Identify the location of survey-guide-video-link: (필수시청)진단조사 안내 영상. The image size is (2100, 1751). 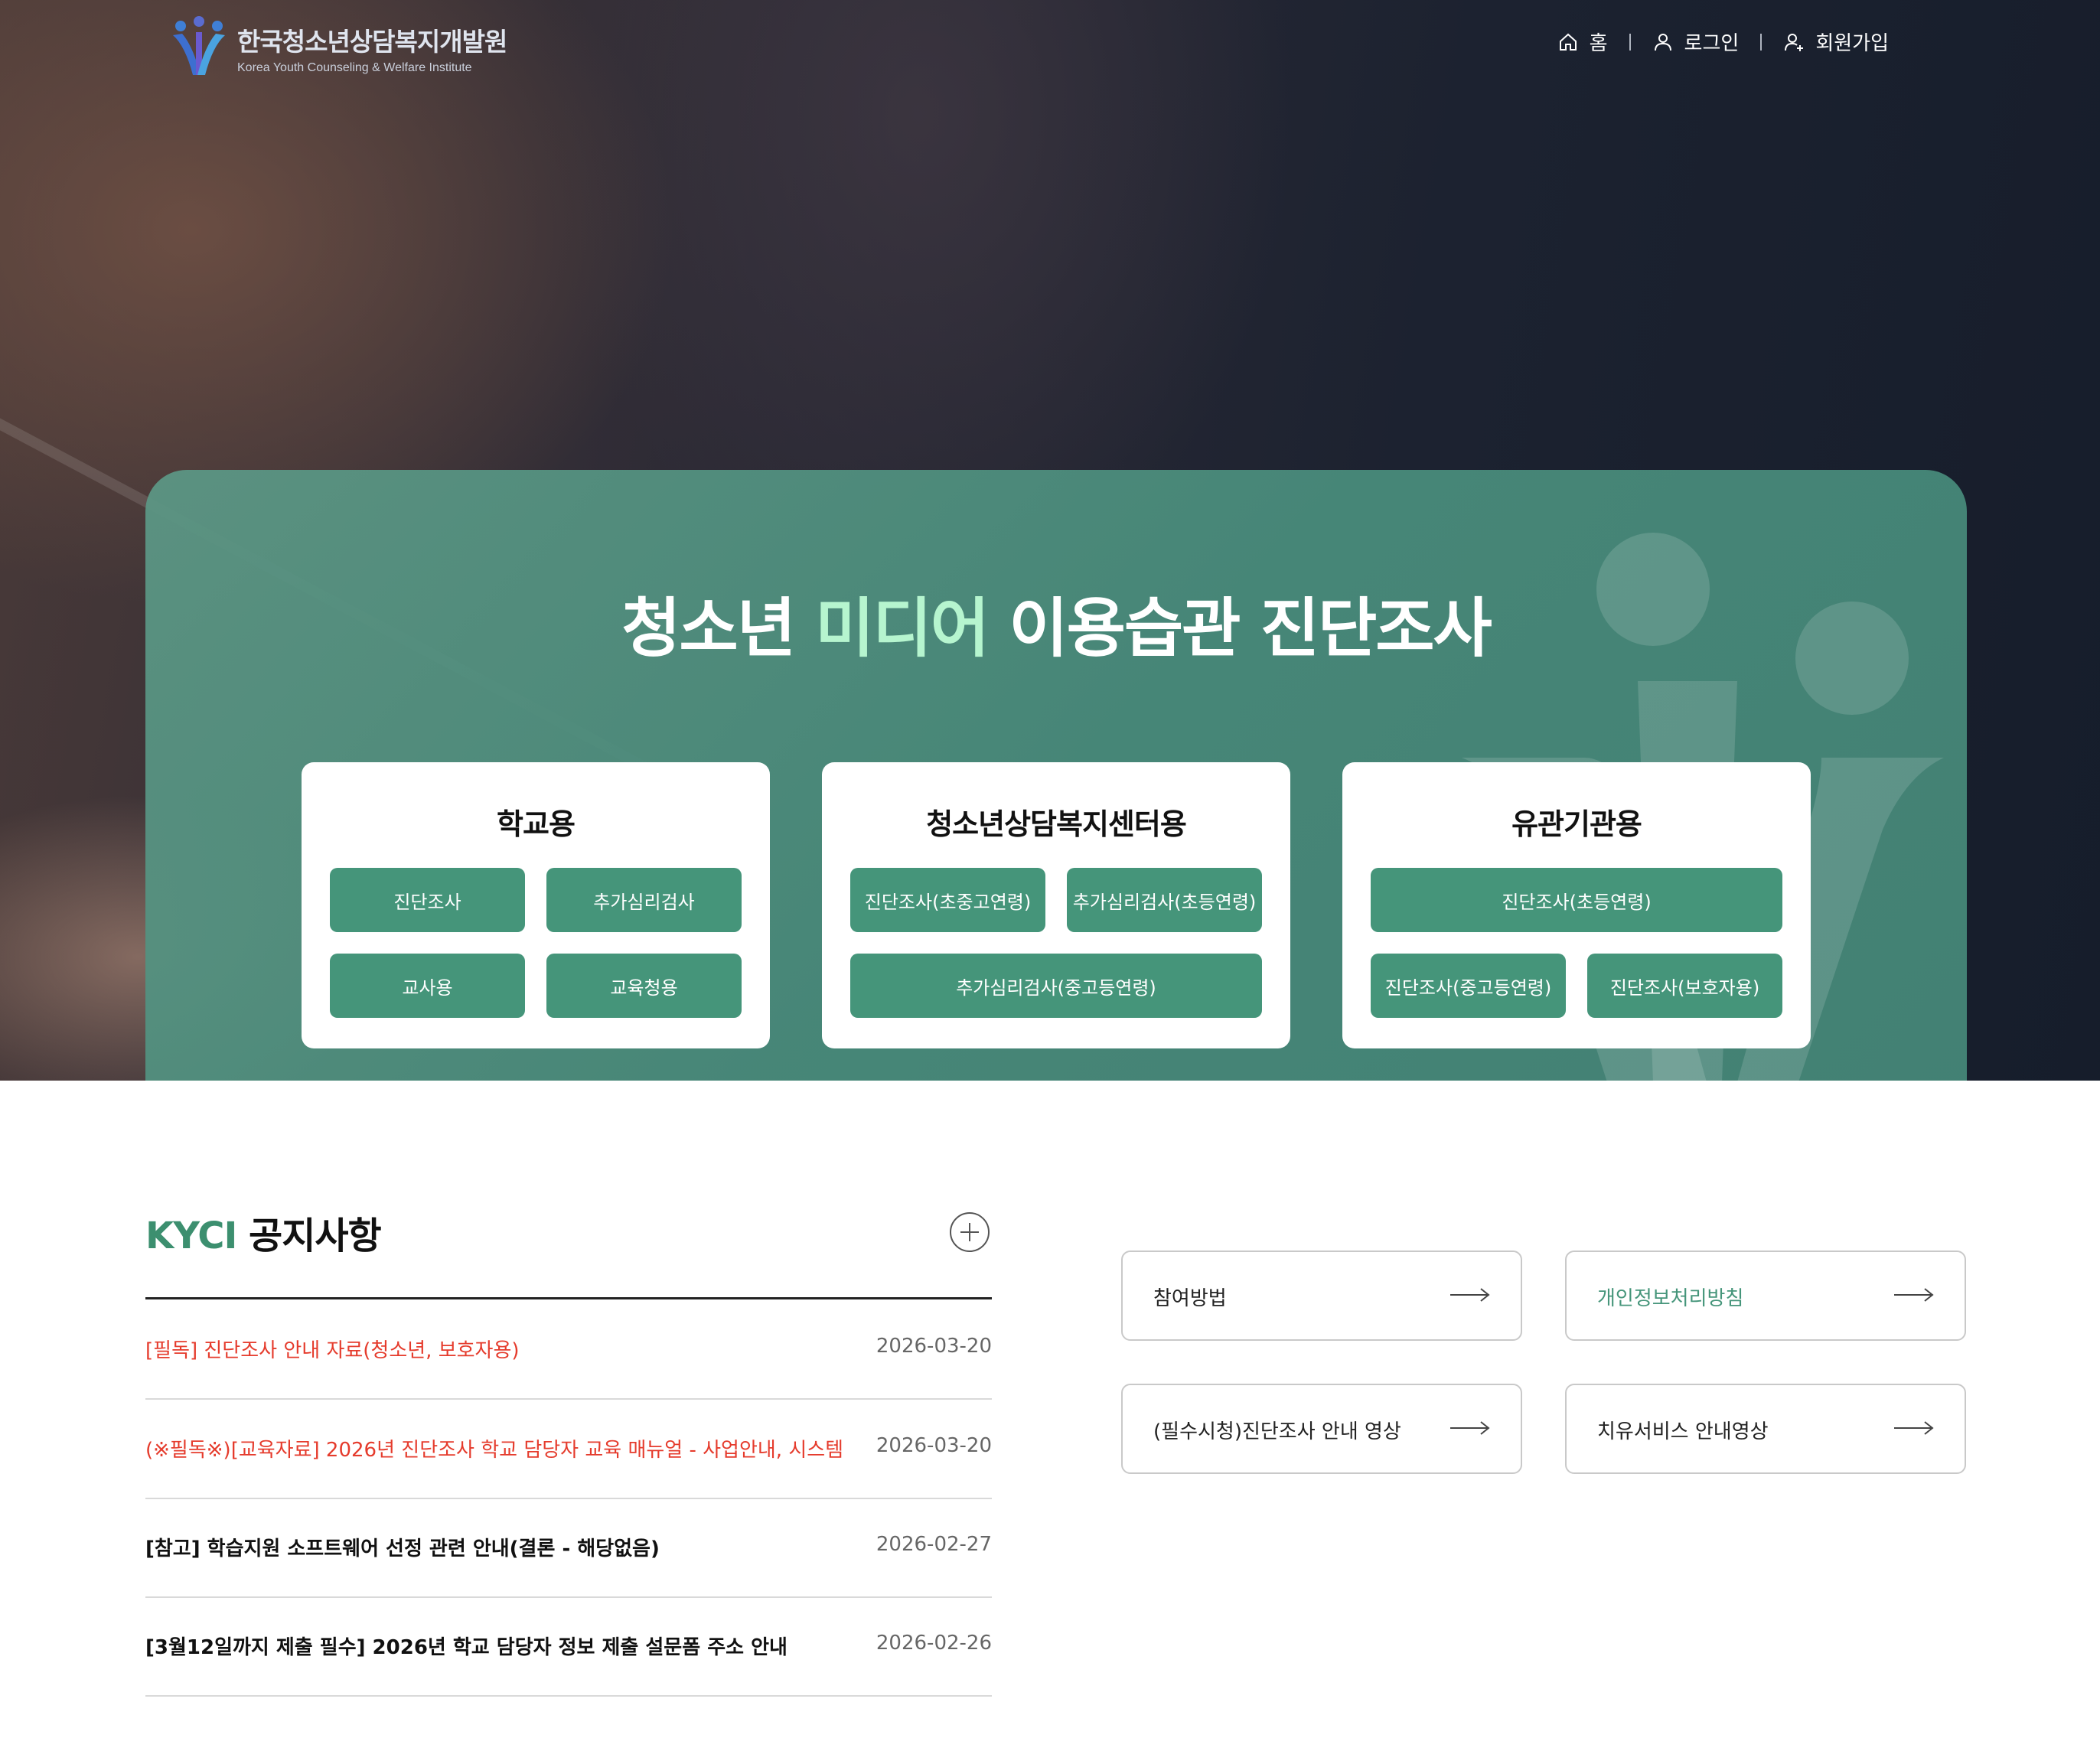
(1321, 1429).